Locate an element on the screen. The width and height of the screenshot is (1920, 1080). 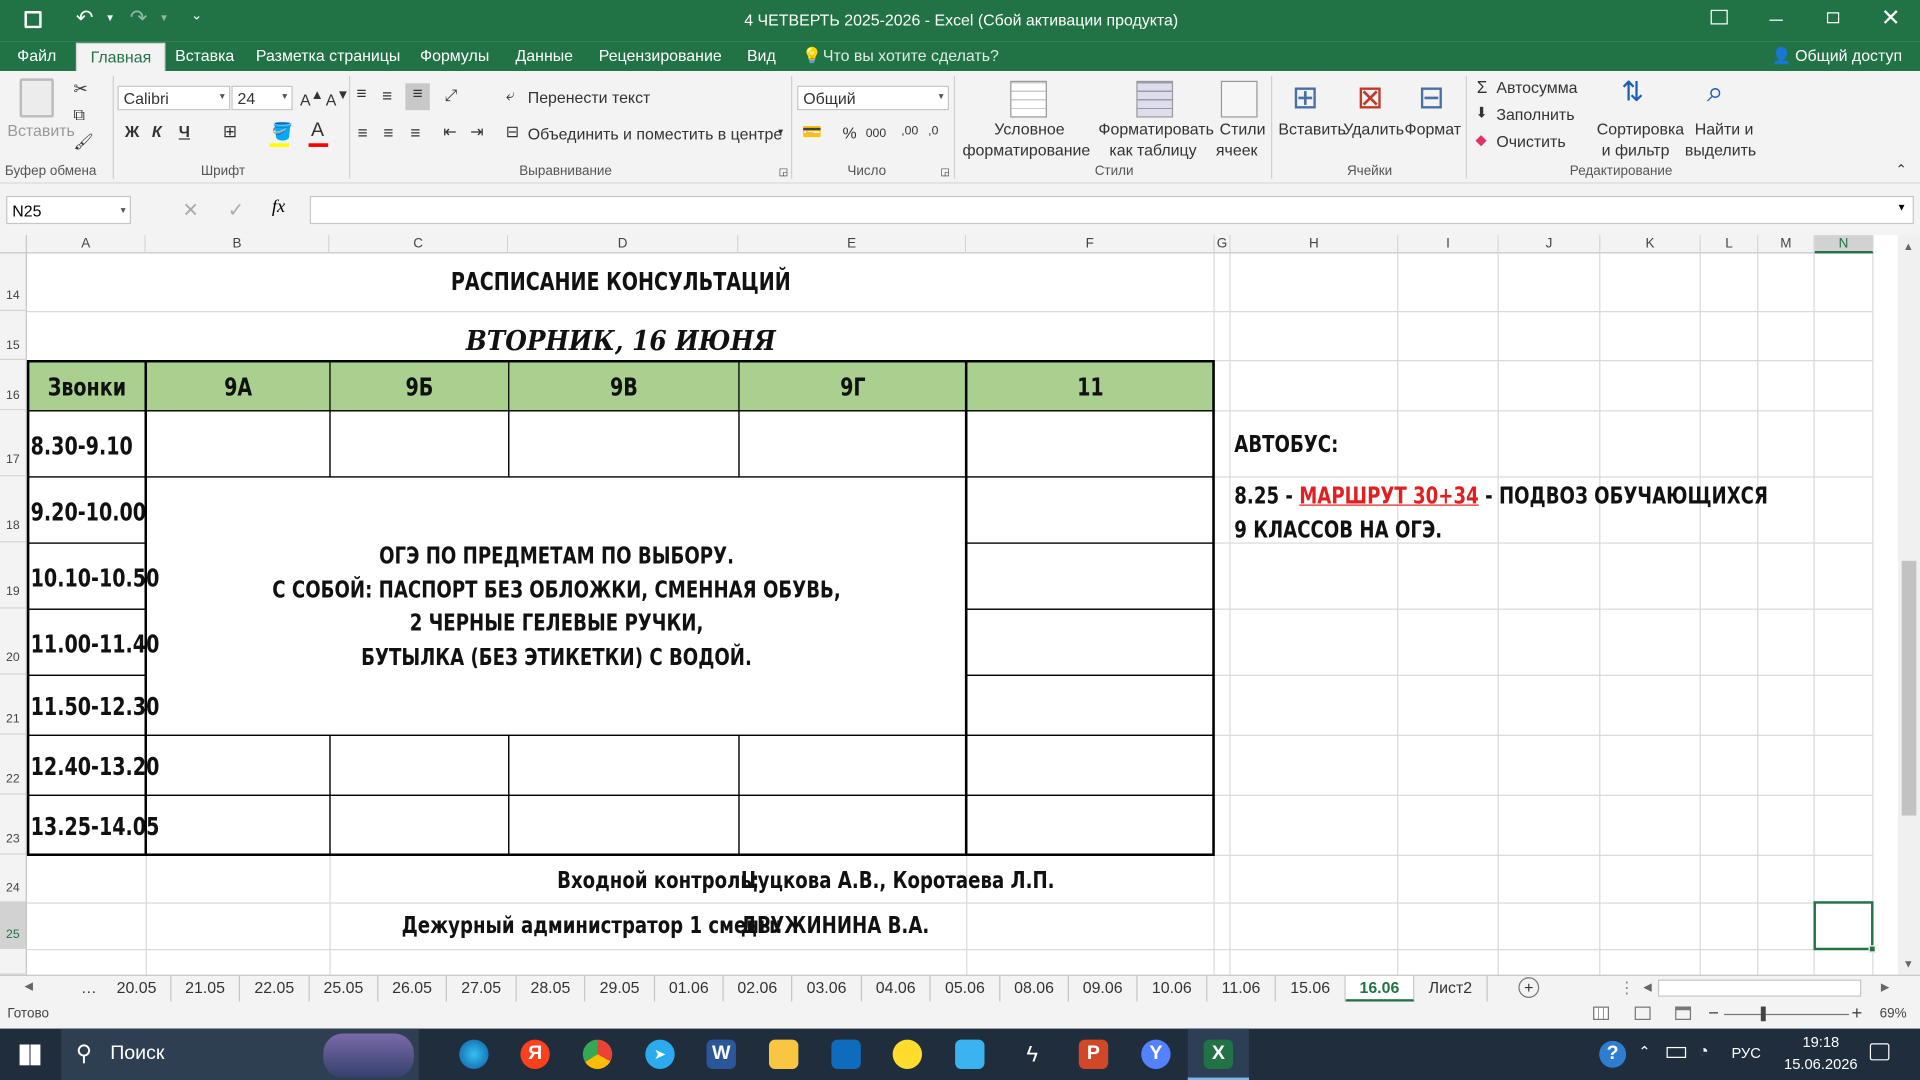
scroll-right-icon: ▶ is located at coordinates (1885, 987).